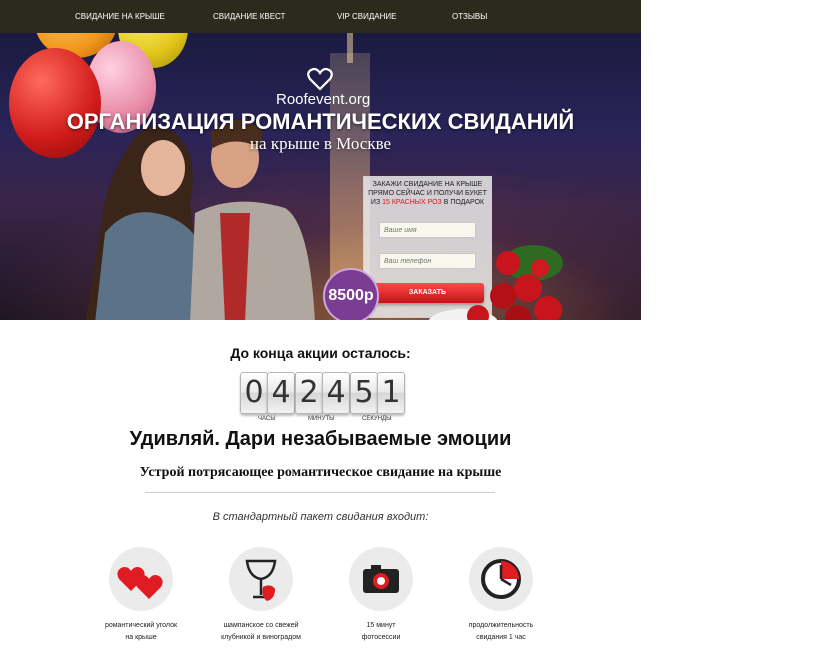  I want to click on form-offer-line-1: ЗАКАЖИ СВИДАНИЕ НА КРЫШЕ, so click(427, 184).